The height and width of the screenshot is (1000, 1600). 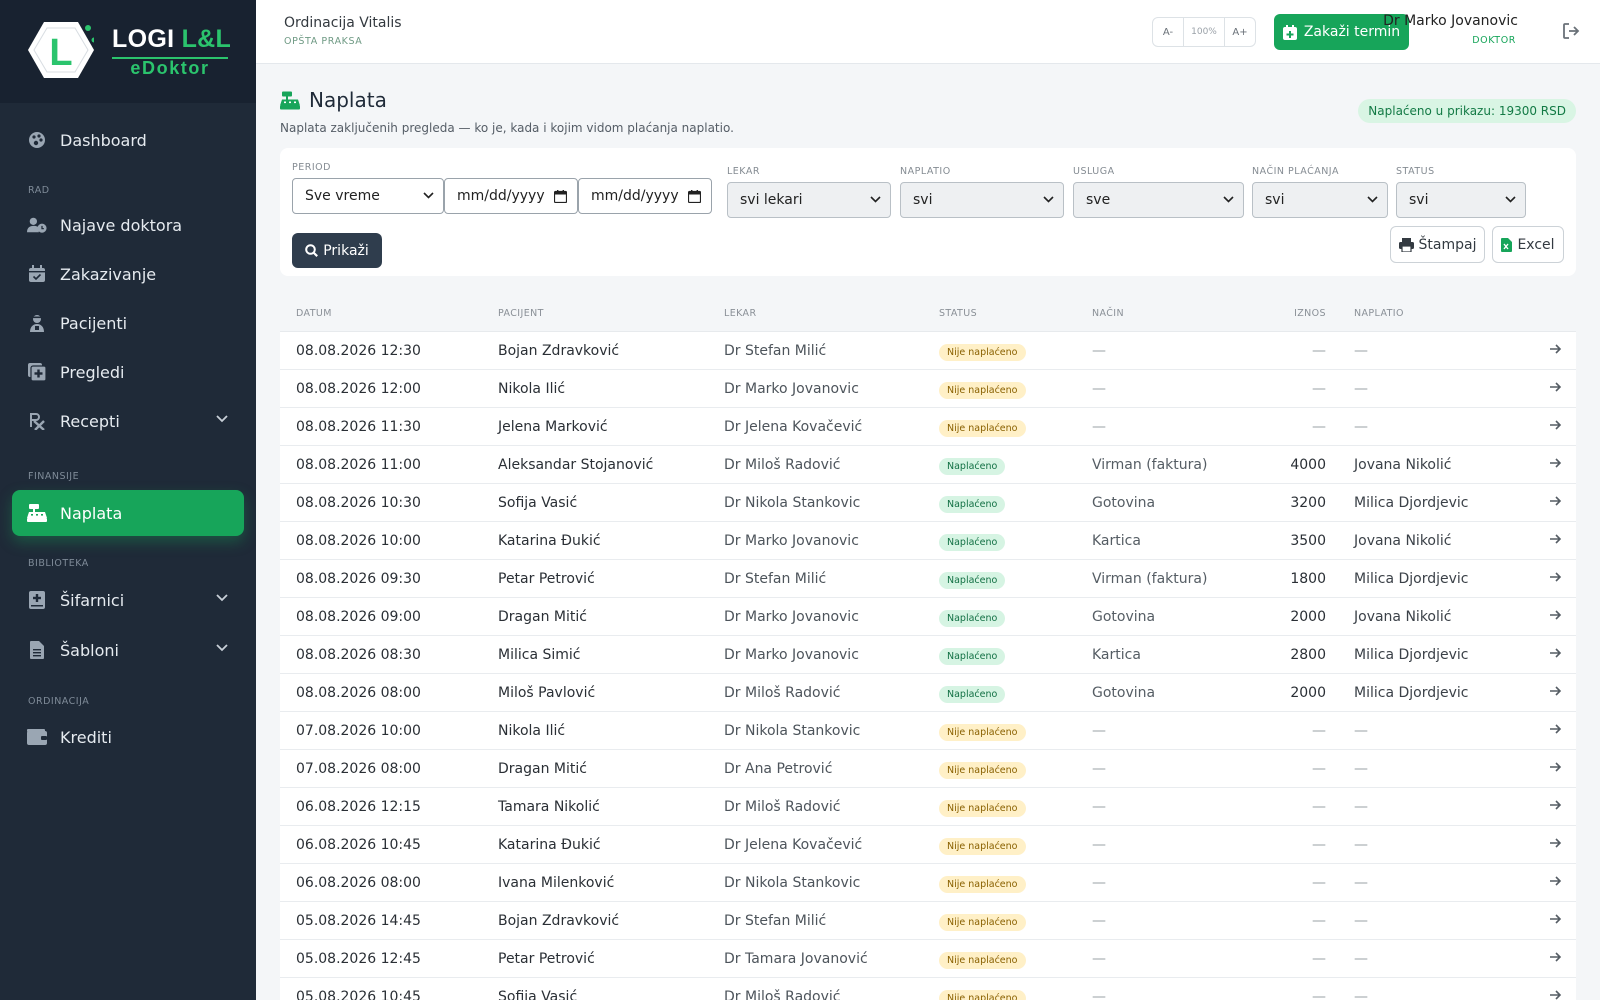 What do you see at coordinates (128, 650) in the screenshot?
I see `sidebar-item-sabloni: Šabloni` at bounding box center [128, 650].